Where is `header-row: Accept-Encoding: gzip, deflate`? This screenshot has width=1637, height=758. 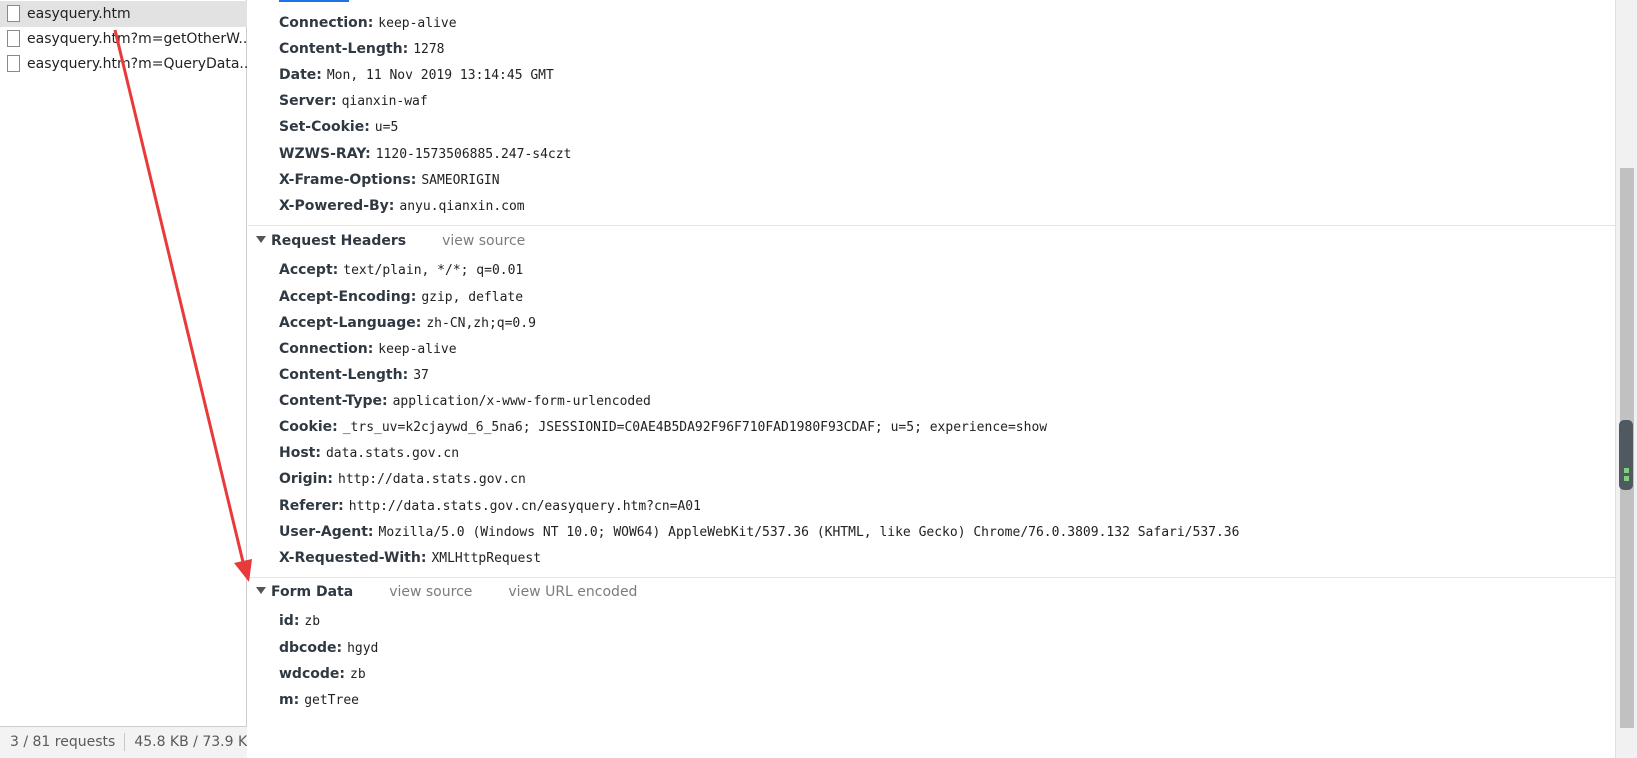
header-row: Accept-Encoding: gzip, deflate is located at coordinates (401, 297).